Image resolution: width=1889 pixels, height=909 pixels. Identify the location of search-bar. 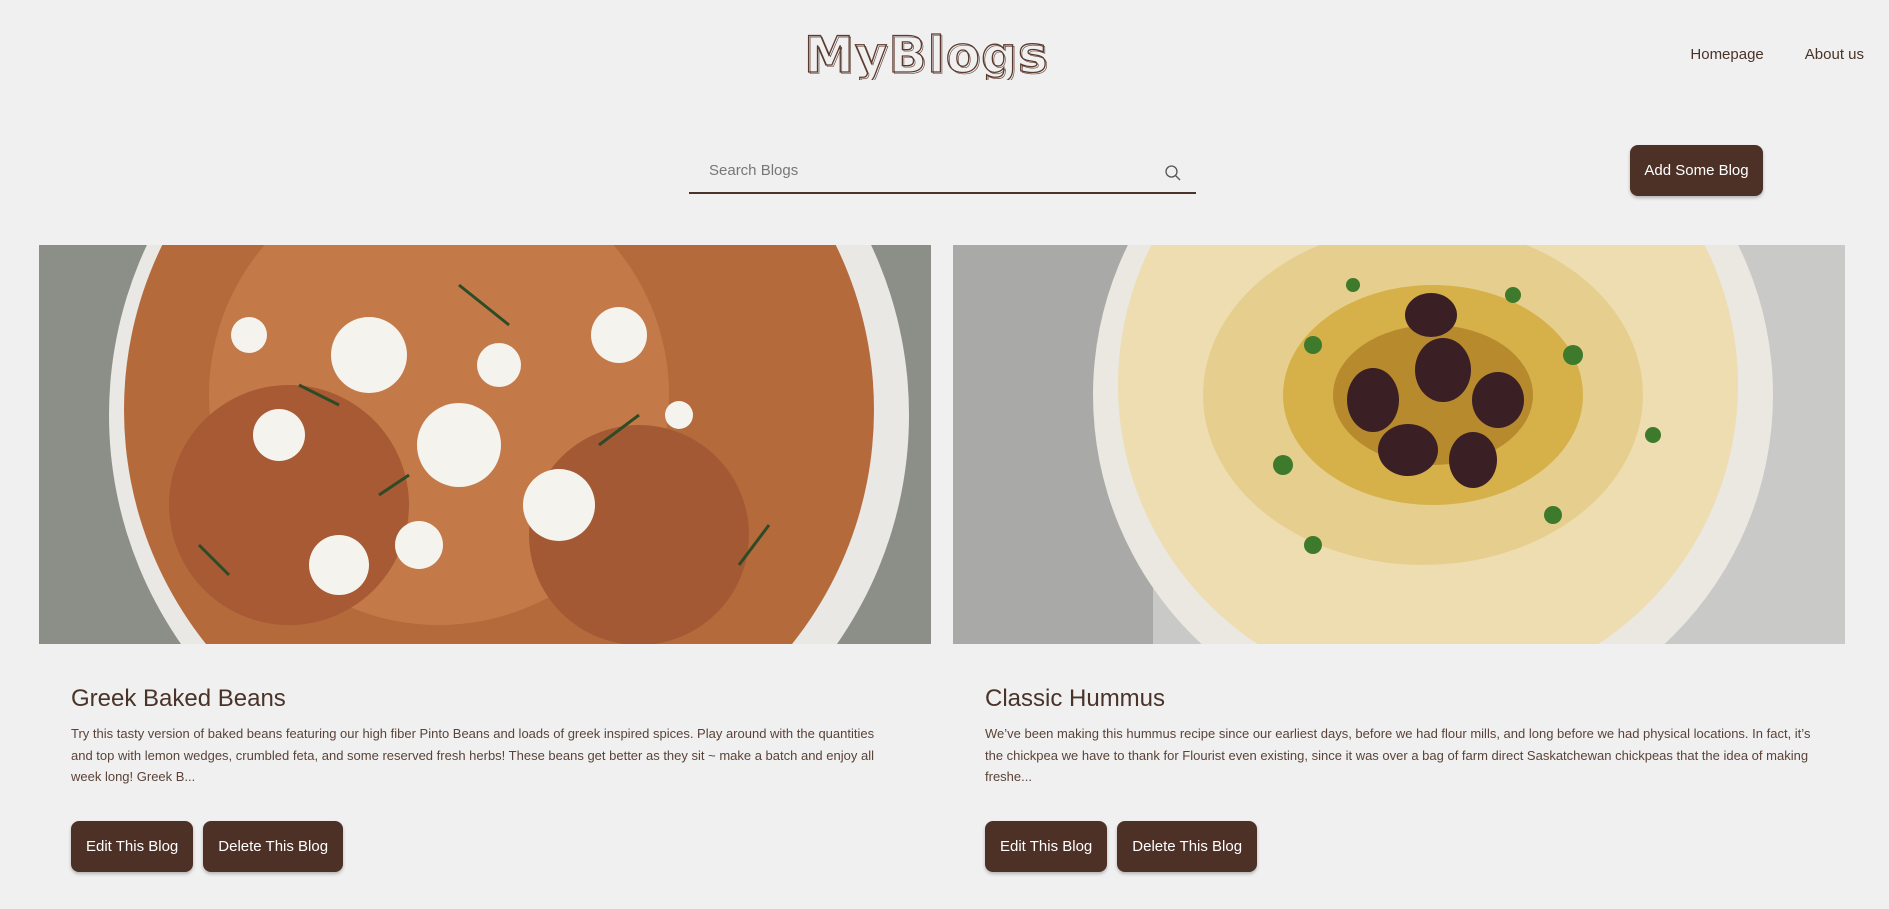
(942, 172).